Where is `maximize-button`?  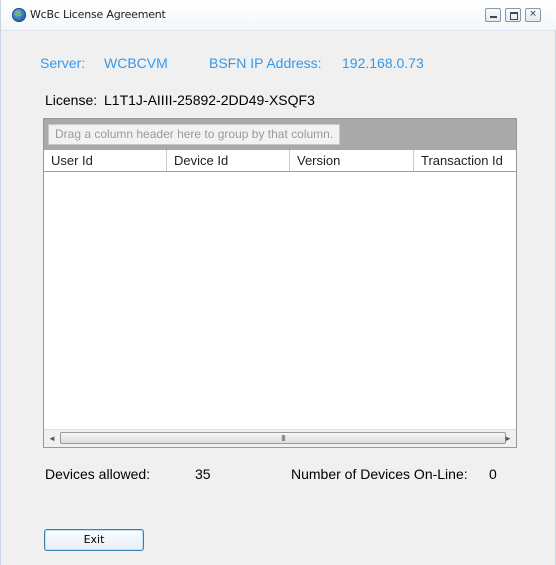
maximize-button is located at coordinates (513, 15).